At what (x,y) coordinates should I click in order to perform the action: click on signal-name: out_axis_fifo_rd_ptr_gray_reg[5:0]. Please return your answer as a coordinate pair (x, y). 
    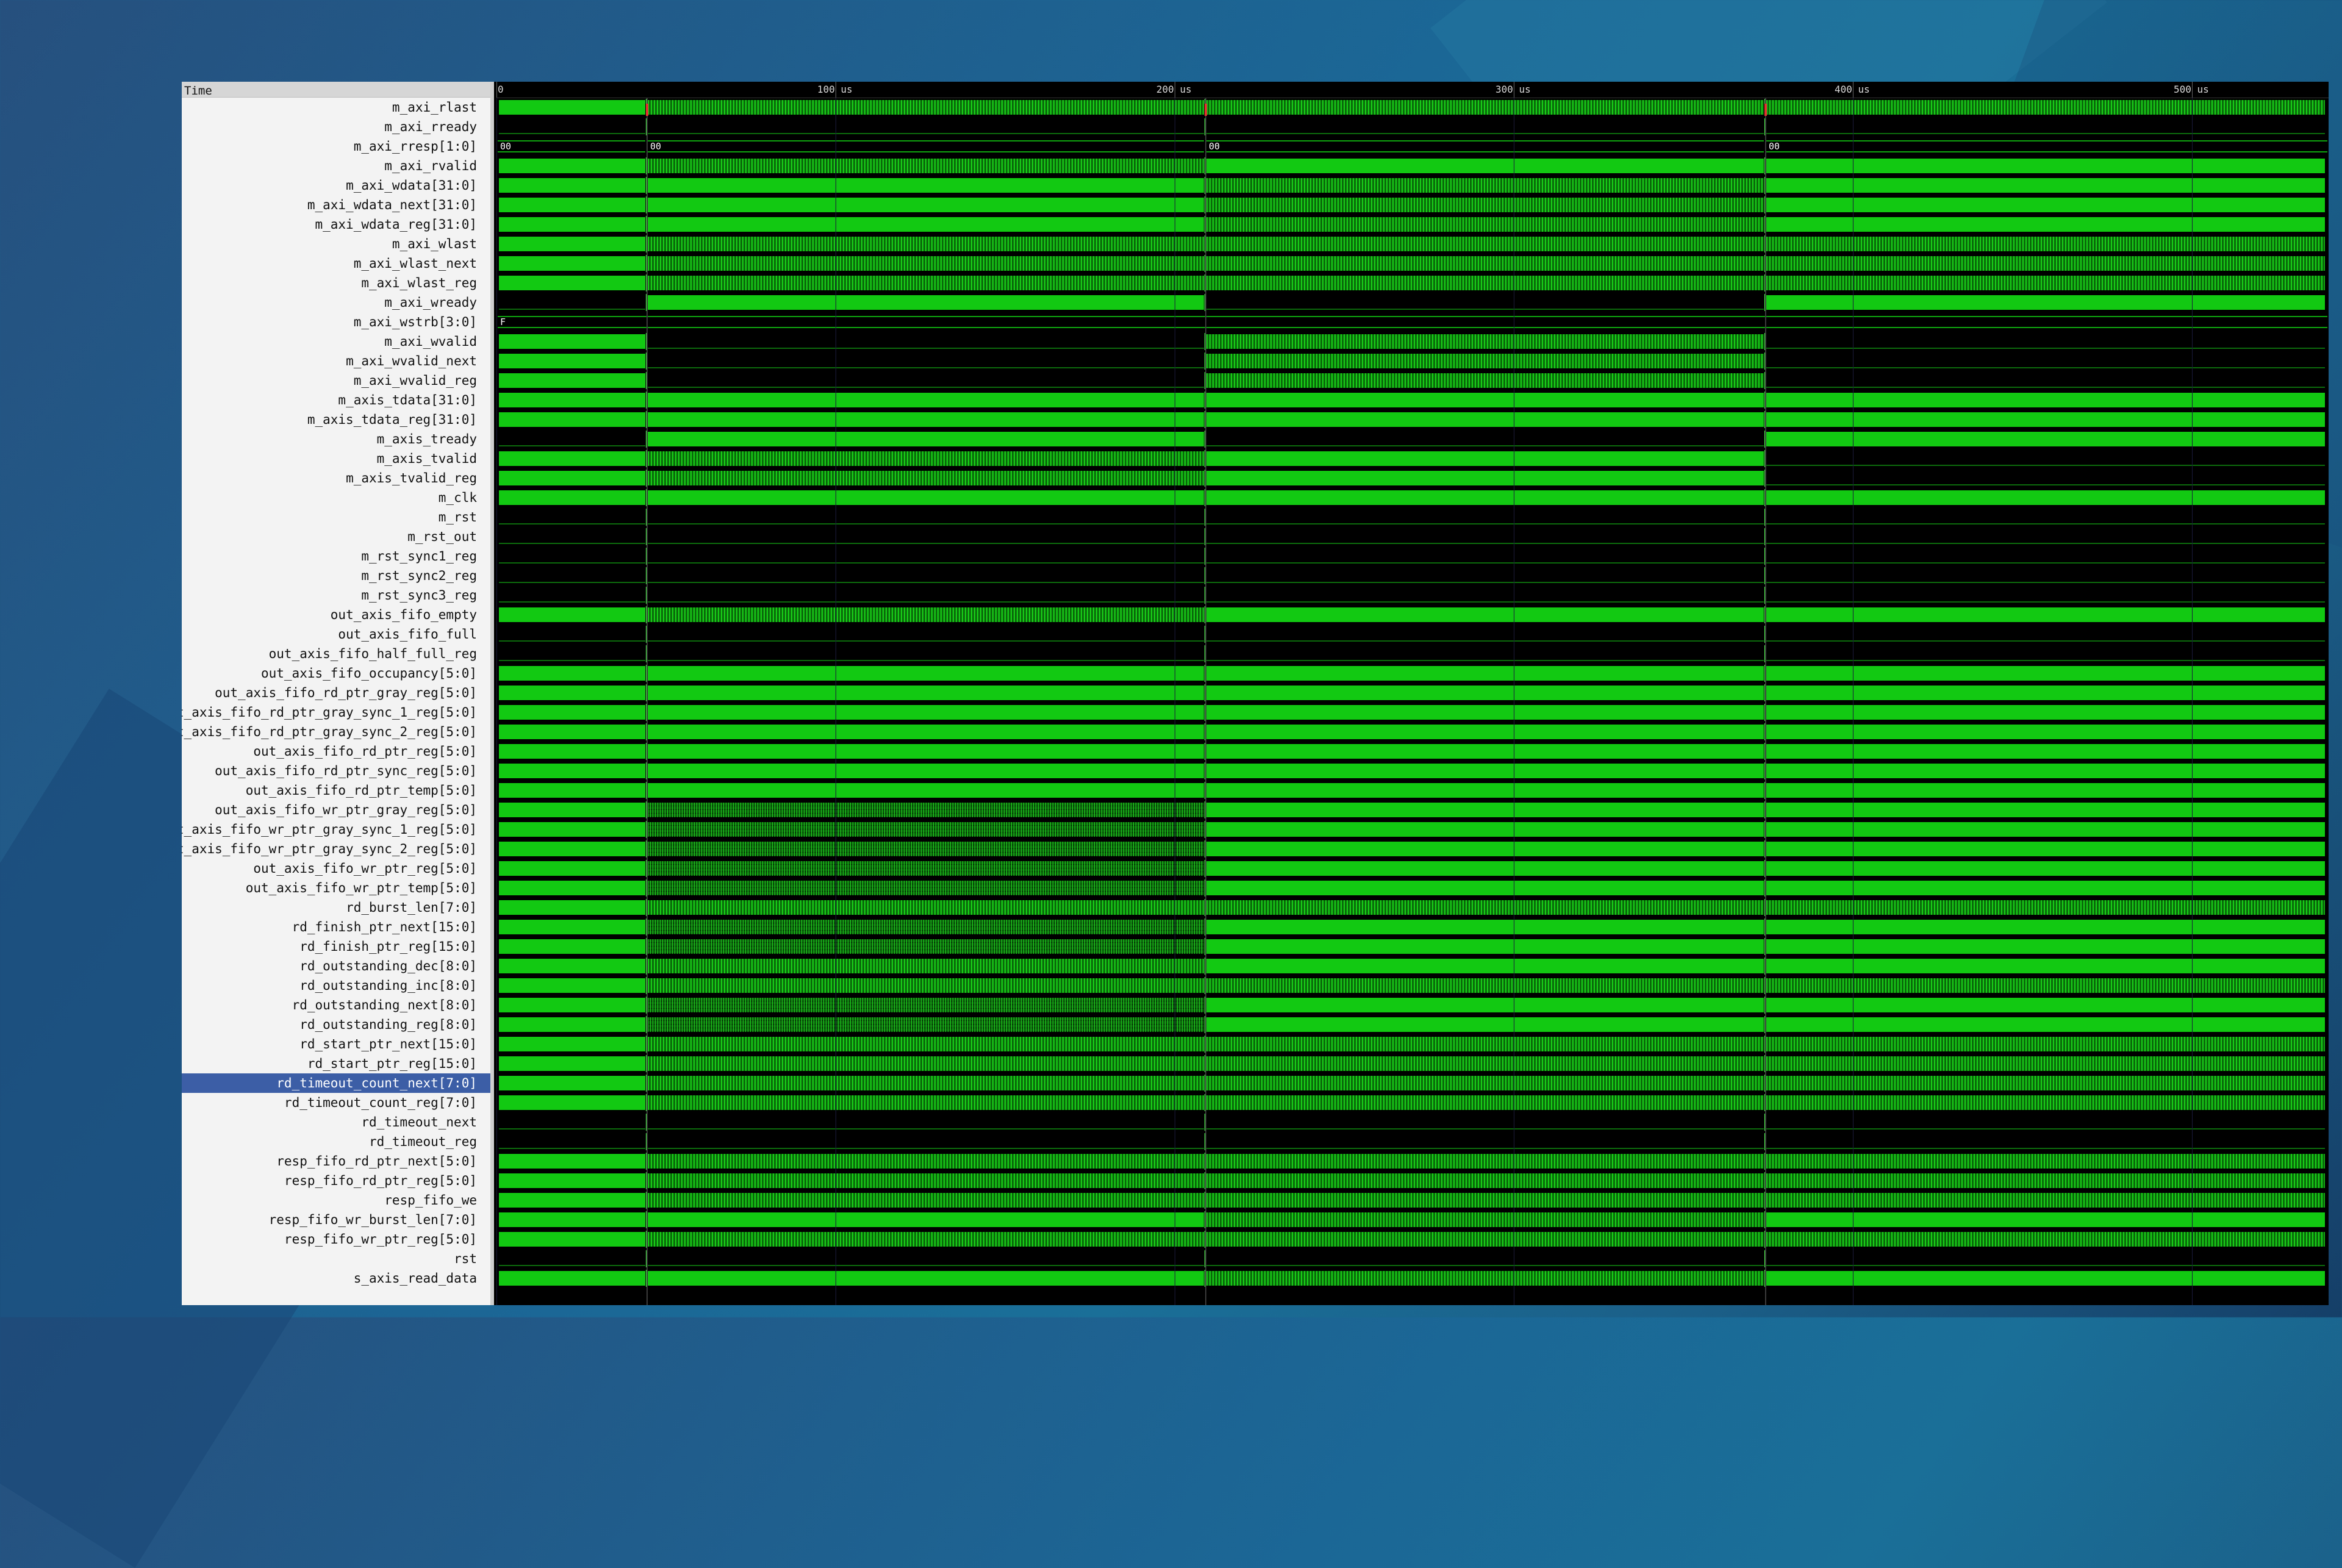
    Looking at the image, I should click on (336, 693).